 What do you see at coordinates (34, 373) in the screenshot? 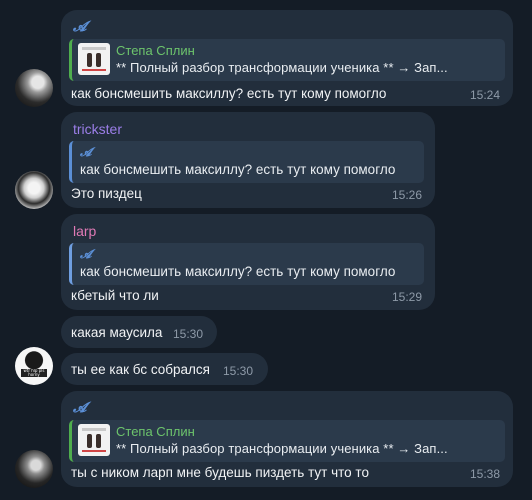
I see `avatar-caption: wtr hlp pls horny` at bounding box center [34, 373].